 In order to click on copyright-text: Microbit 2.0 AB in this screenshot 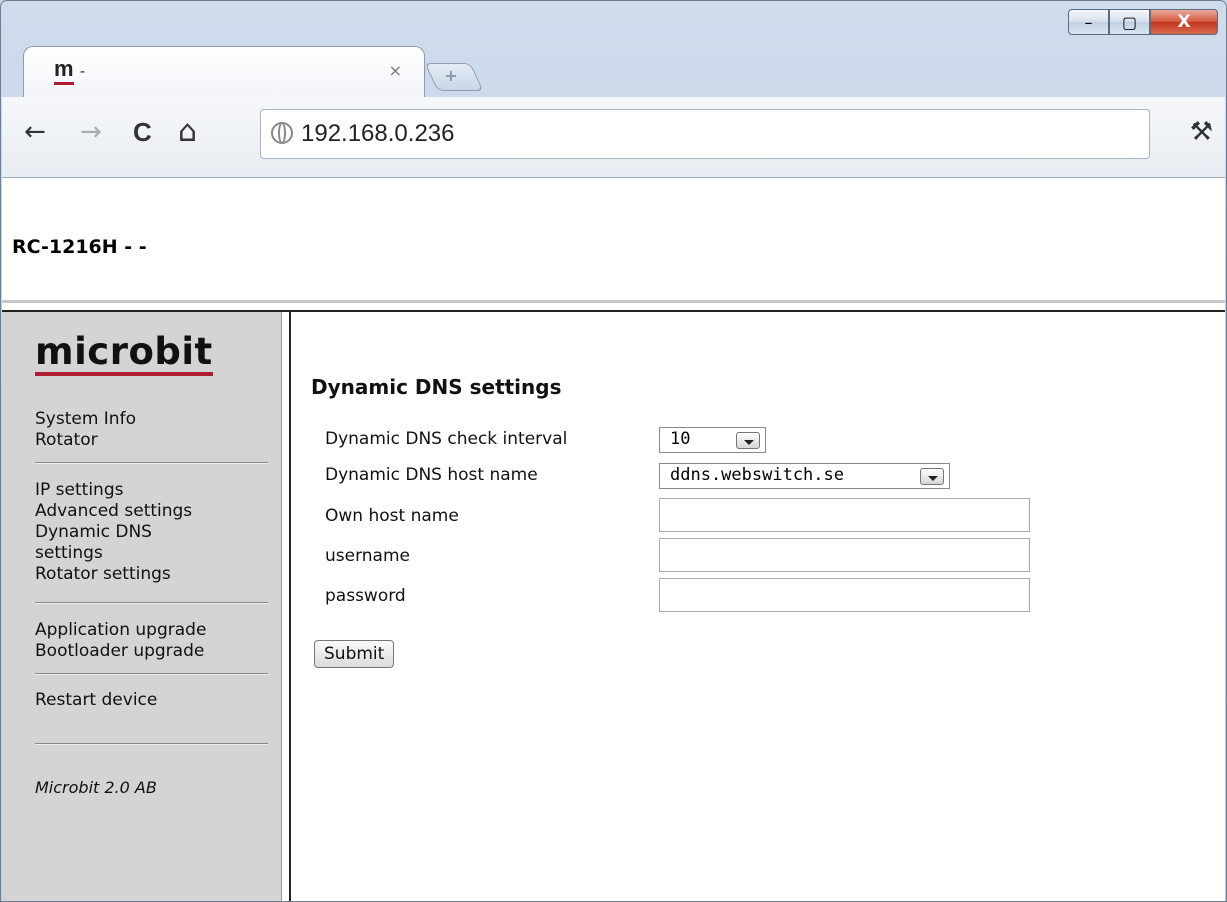, I will do `click(96, 787)`.